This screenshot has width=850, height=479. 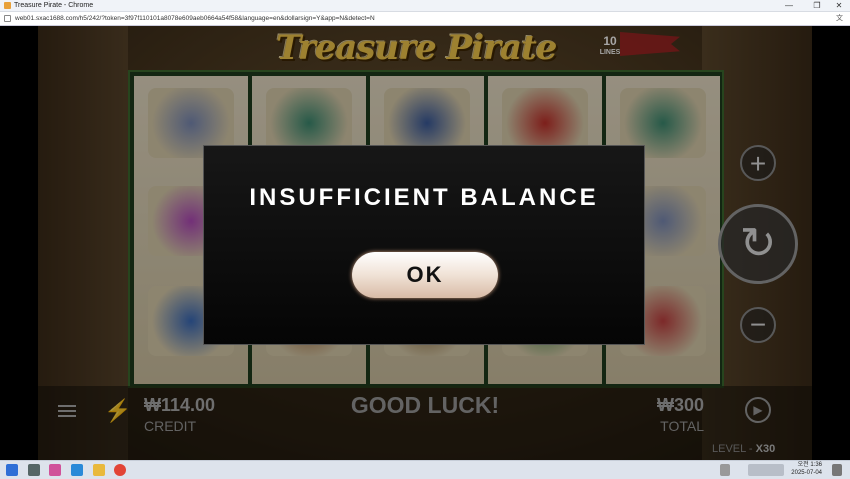 What do you see at coordinates (839, 18) in the screenshot?
I see `translate-icon: 文` at bounding box center [839, 18].